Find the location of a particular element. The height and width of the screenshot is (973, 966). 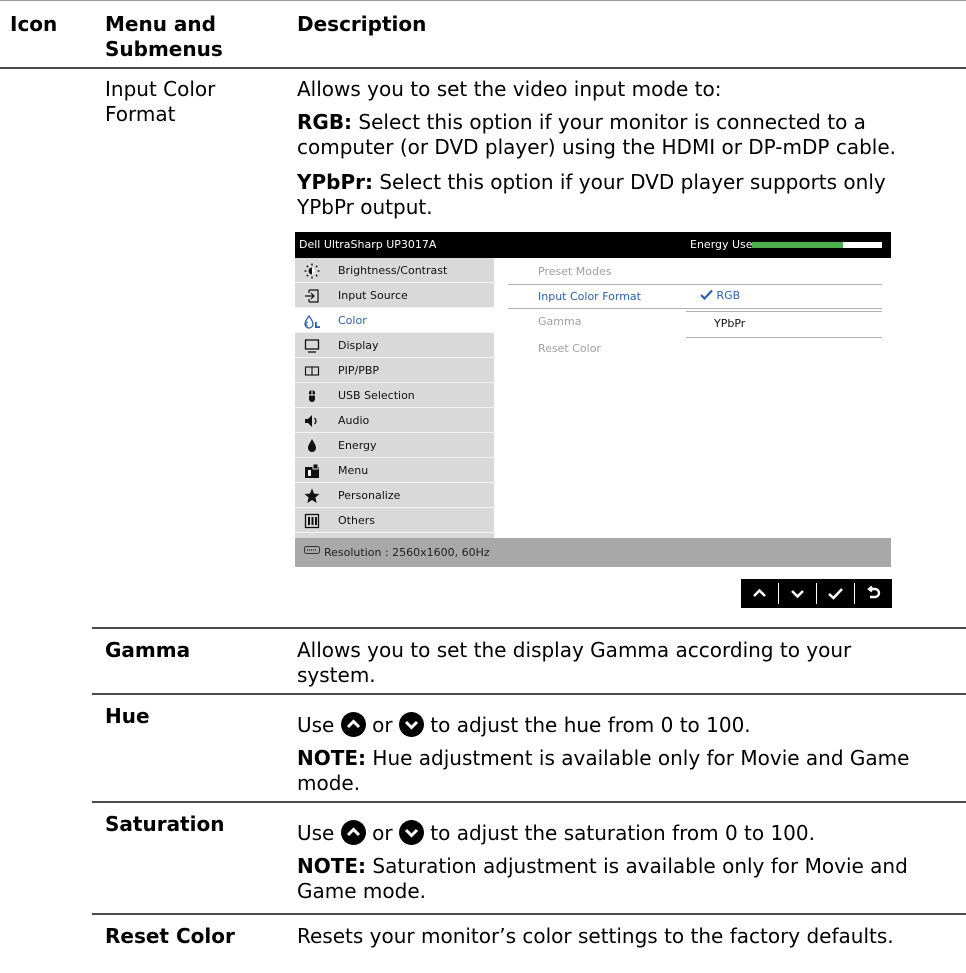

saturation-or-text: or is located at coordinates (382, 833).